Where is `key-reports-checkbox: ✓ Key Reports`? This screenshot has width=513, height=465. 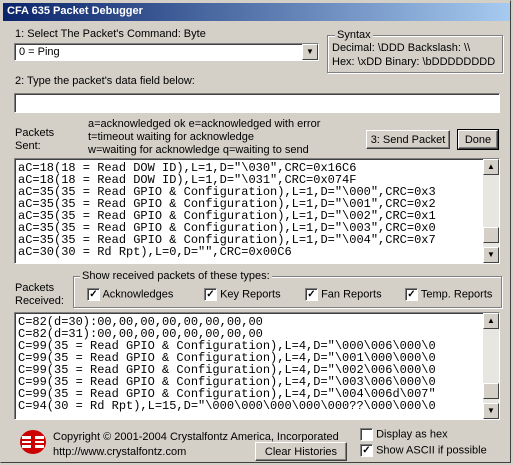 key-reports-checkbox: ✓ Key Reports is located at coordinates (242, 294).